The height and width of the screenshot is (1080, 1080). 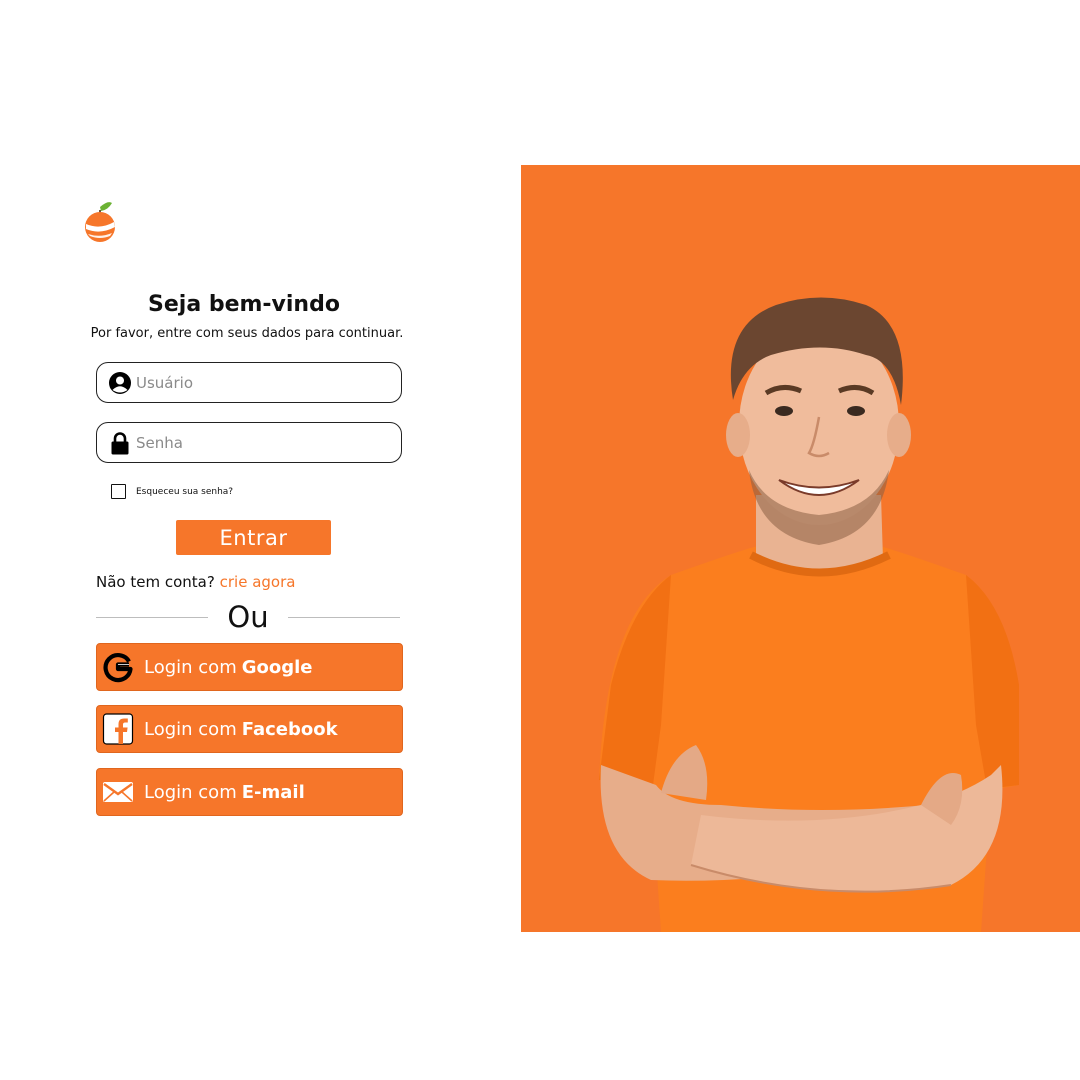 I want to click on login-email-button: Login com E-mail, so click(x=249, y=792).